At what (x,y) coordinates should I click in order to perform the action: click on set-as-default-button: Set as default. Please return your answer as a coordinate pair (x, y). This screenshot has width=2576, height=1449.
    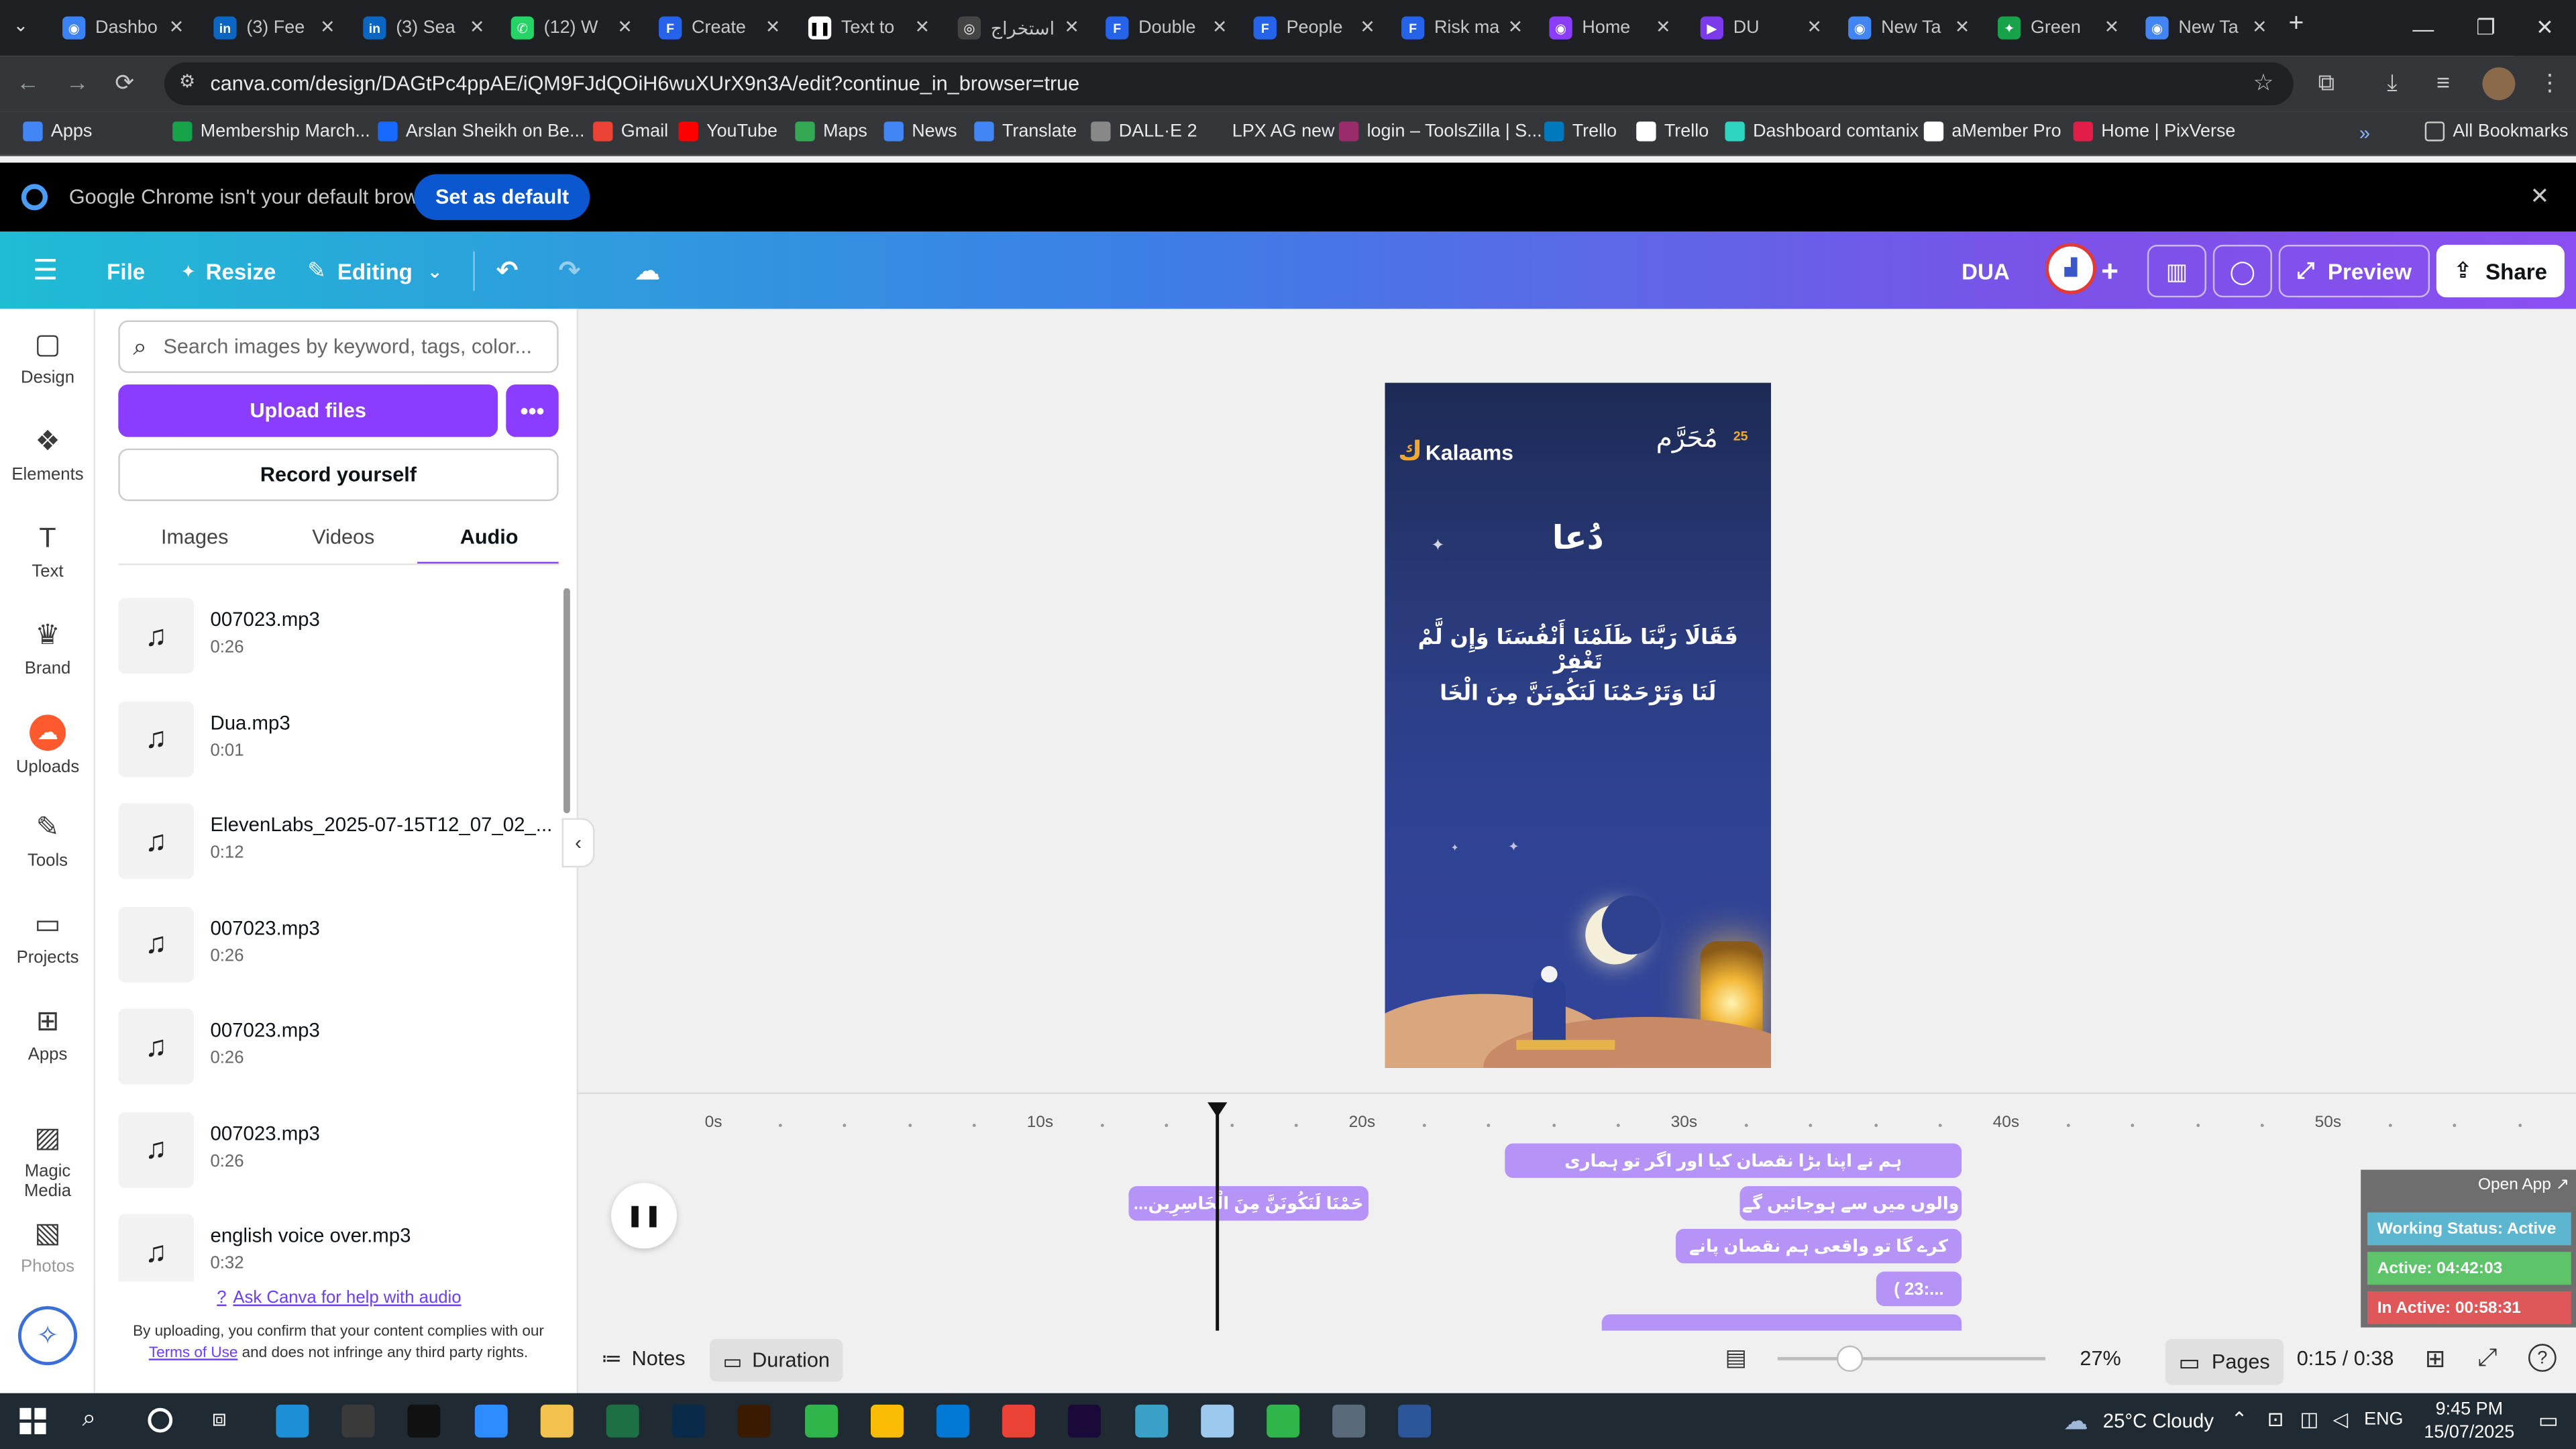
    Looking at the image, I should click on (502, 197).